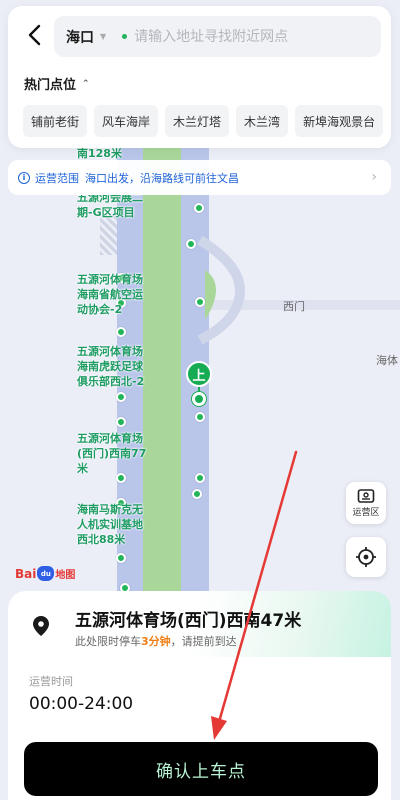 This screenshot has height=800, width=400. What do you see at coordinates (366, 513) in the screenshot?
I see `service-zone-label: 运营区` at bounding box center [366, 513].